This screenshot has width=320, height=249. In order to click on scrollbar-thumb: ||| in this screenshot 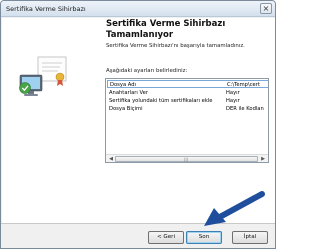, I will do `click(186, 159)`.